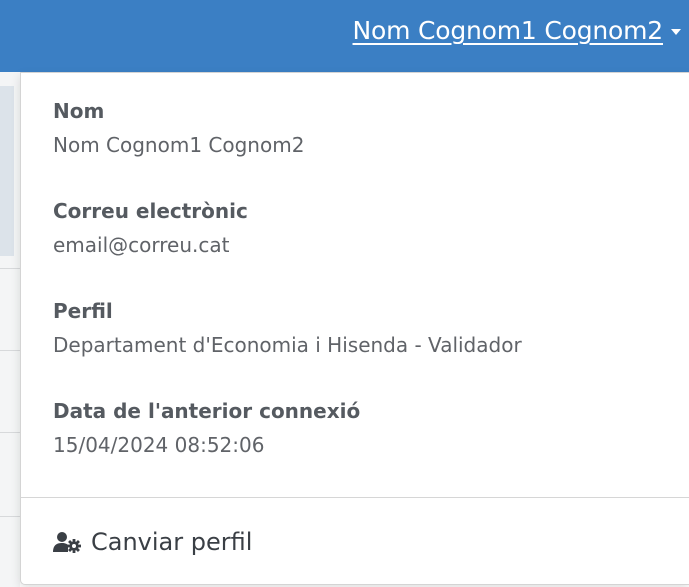  What do you see at coordinates (150, 211) in the screenshot?
I see `field-label: Correu electrònic` at bounding box center [150, 211].